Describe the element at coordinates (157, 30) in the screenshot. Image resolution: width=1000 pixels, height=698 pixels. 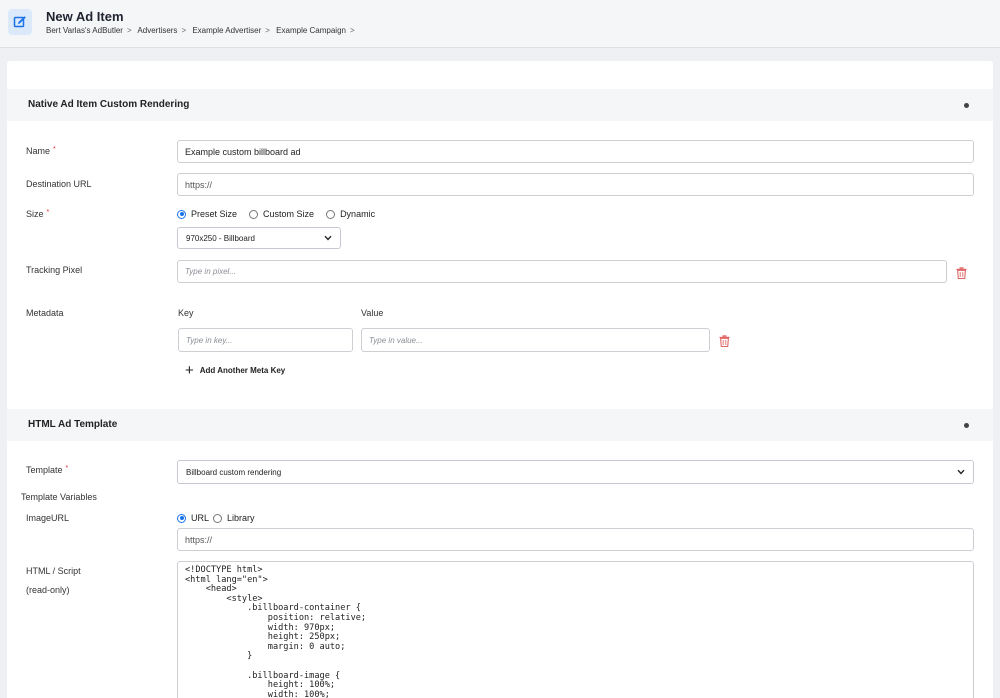
I see `breadcrumb-item-advertisers: Advertisers` at that location.